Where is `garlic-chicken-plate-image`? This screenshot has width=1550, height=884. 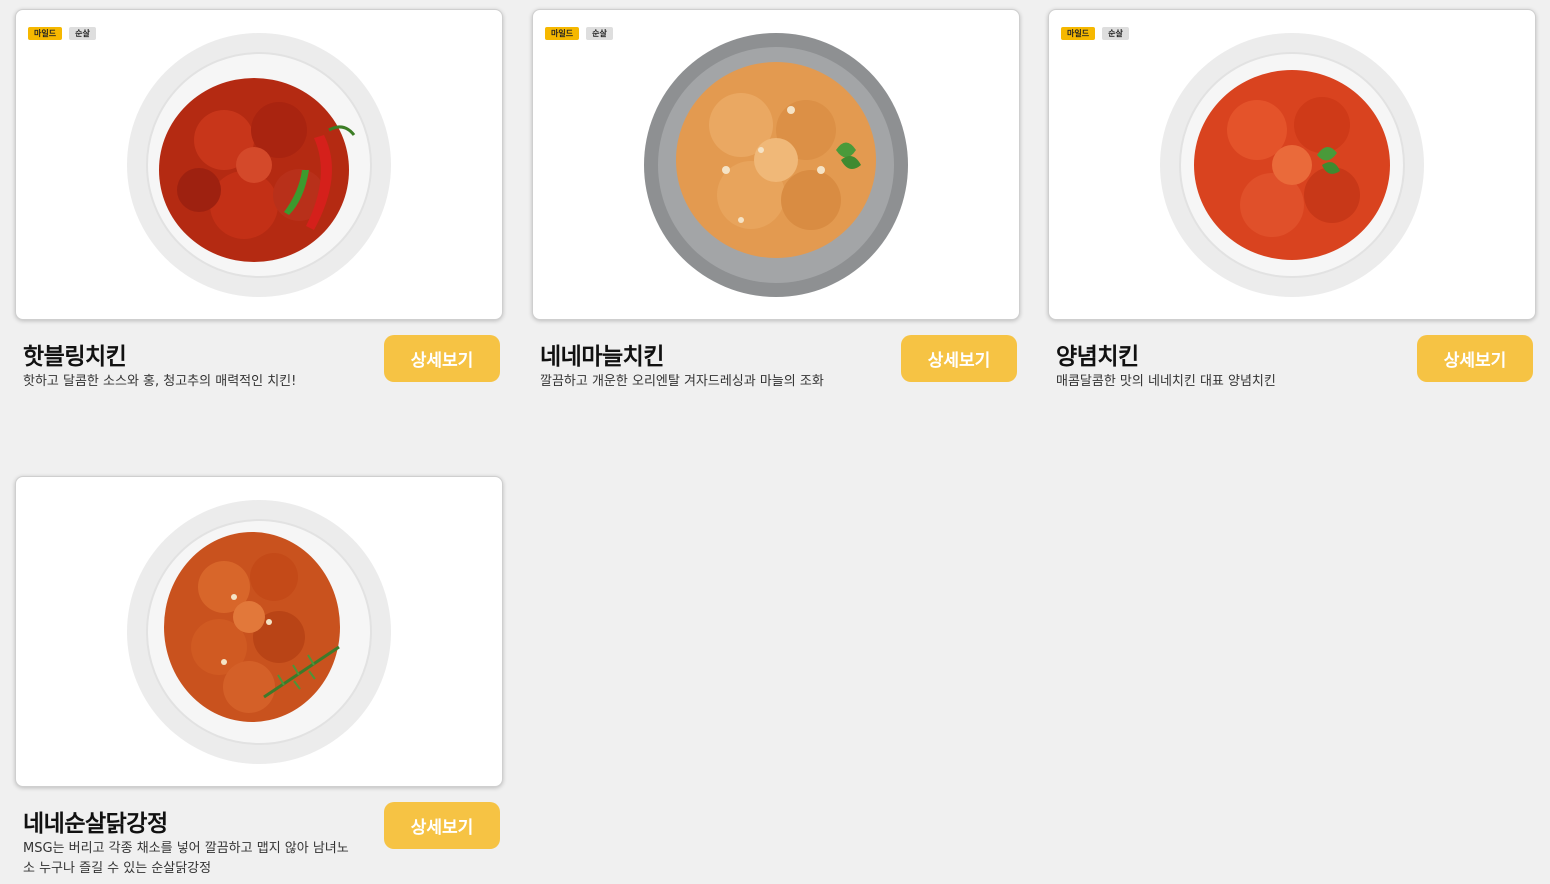 garlic-chicken-plate-image is located at coordinates (776, 164).